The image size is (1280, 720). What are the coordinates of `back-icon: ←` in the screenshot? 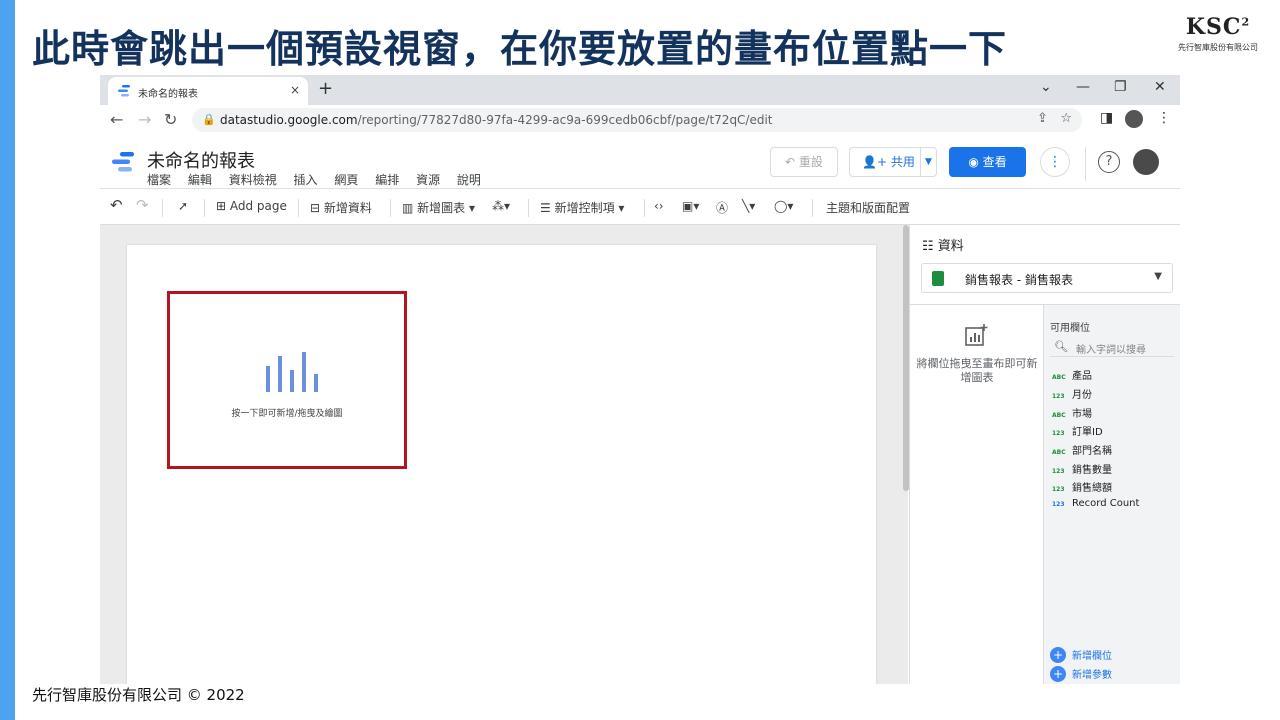 It's located at (116, 119).